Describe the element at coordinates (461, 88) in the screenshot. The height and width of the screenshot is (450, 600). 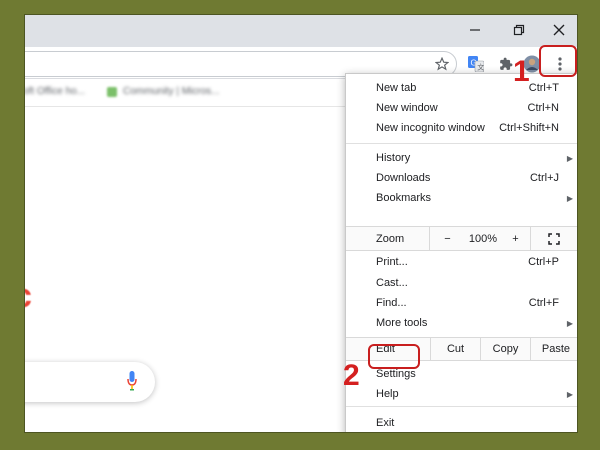
I see `menu-item-new-tab: New tab Ctrl+T` at that location.